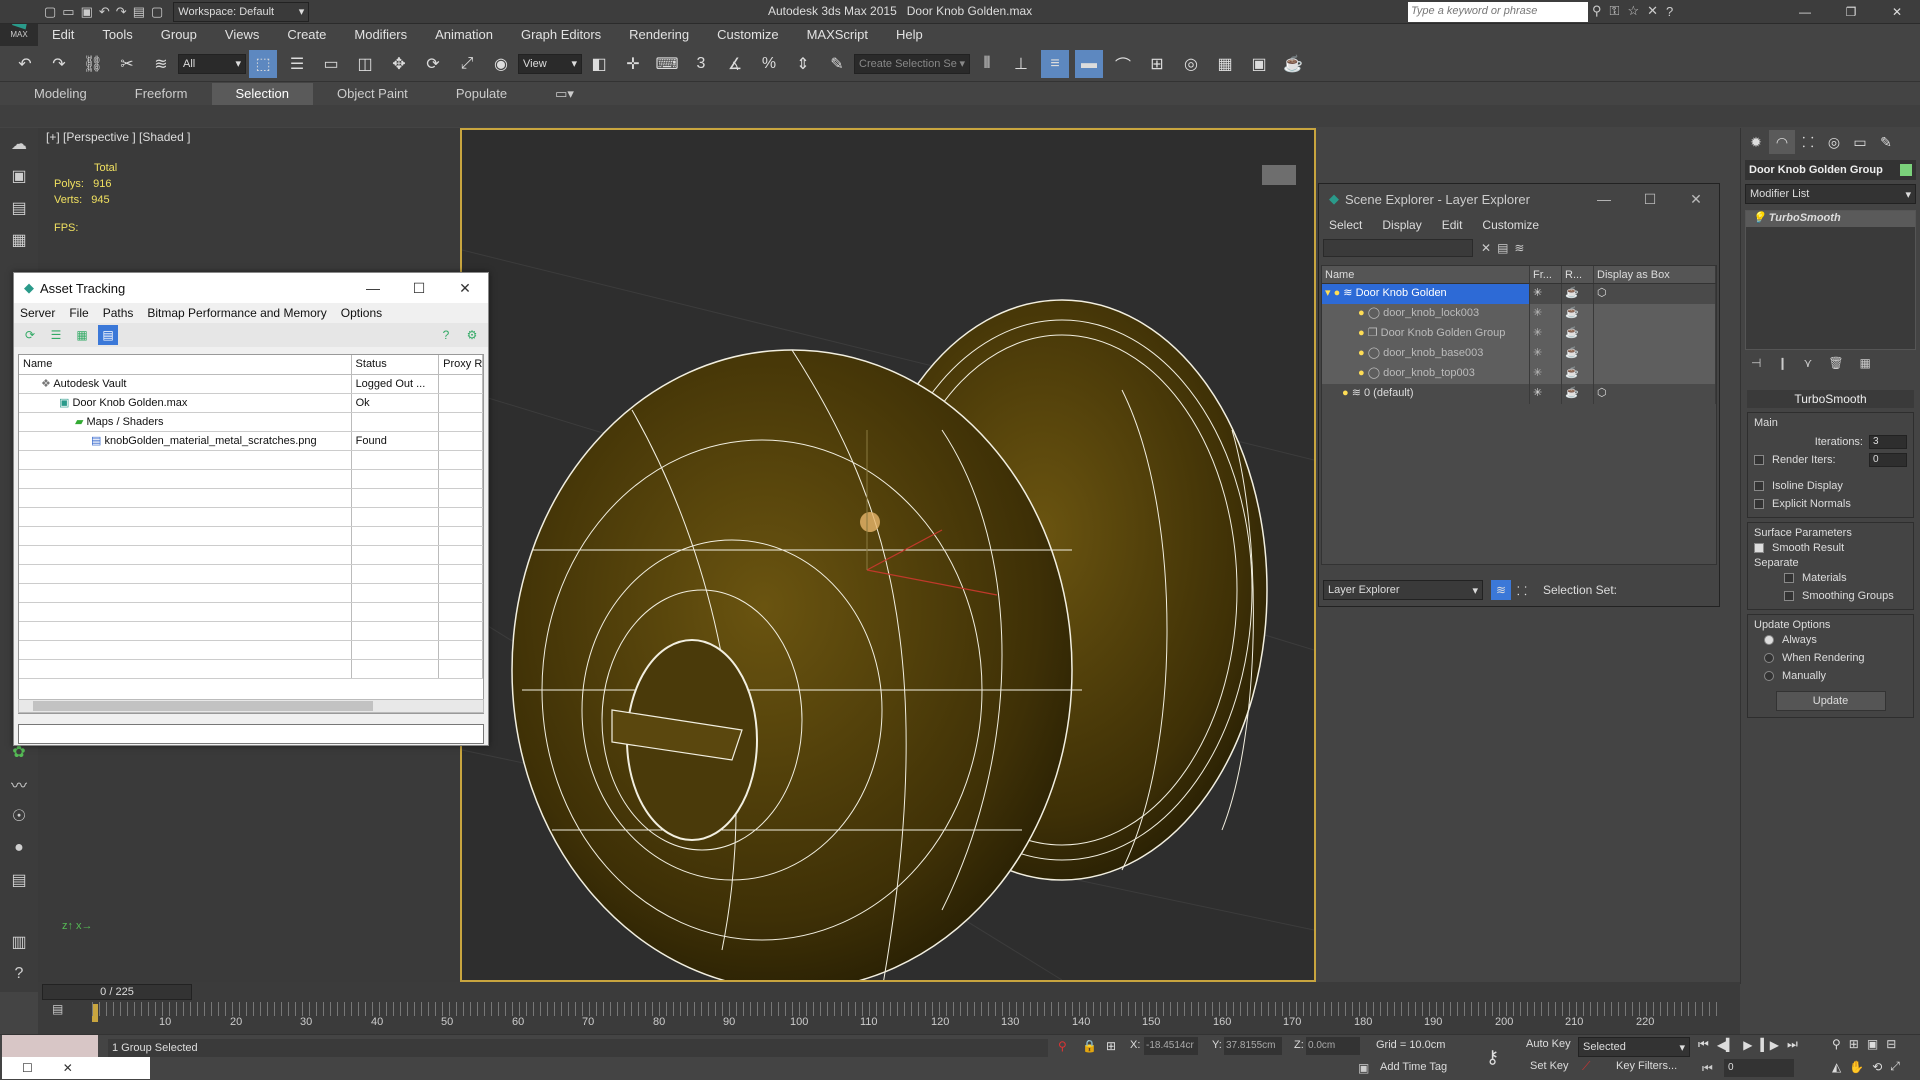 This screenshot has height=1080, width=1920. I want to click on tab-object-paint: Object Paint, so click(372, 94).